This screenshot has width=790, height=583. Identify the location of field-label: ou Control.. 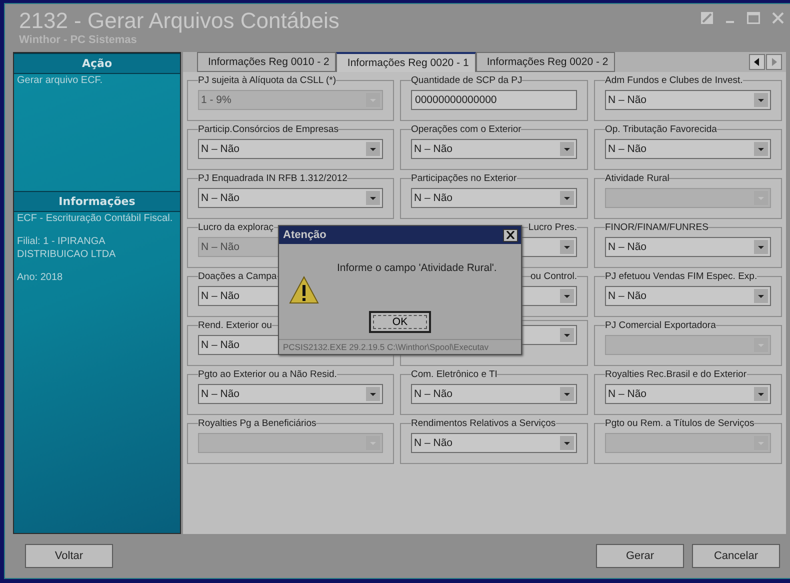
(553, 276).